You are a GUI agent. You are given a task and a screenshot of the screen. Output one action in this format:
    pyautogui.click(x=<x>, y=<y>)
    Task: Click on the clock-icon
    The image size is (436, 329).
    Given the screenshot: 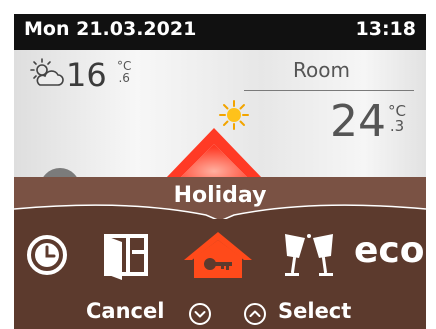 What is the action you would take?
    pyautogui.click(x=47, y=255)
    